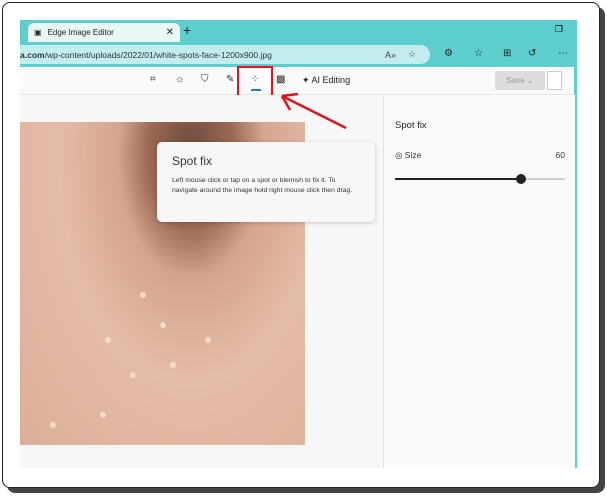 The height and width of the screenshot is (498, 607). Describe the element at coordinates (532, 53) in the screenshot. I see `history-icon: ↺` at that location.